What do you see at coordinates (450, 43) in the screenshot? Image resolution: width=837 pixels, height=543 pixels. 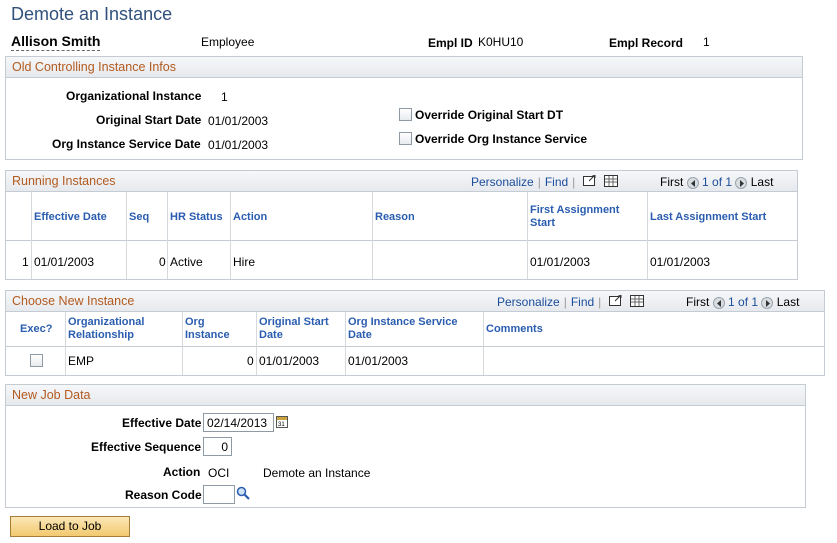 I see `empl-id-label: Empl ID` at bounding box center [450, 43].